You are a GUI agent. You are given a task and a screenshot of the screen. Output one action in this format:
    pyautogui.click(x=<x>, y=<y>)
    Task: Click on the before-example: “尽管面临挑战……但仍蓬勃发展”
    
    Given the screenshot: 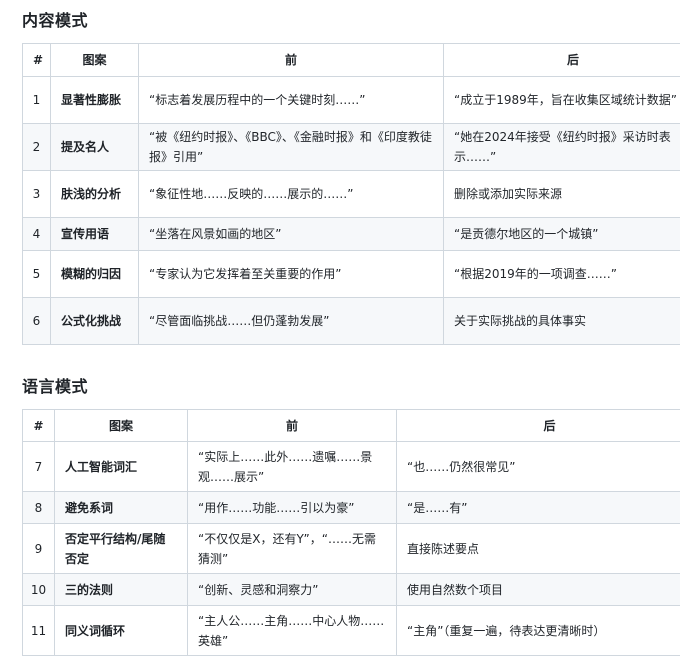 What is the action you would take?
    pyautogui.click(x=291, y=321)
    